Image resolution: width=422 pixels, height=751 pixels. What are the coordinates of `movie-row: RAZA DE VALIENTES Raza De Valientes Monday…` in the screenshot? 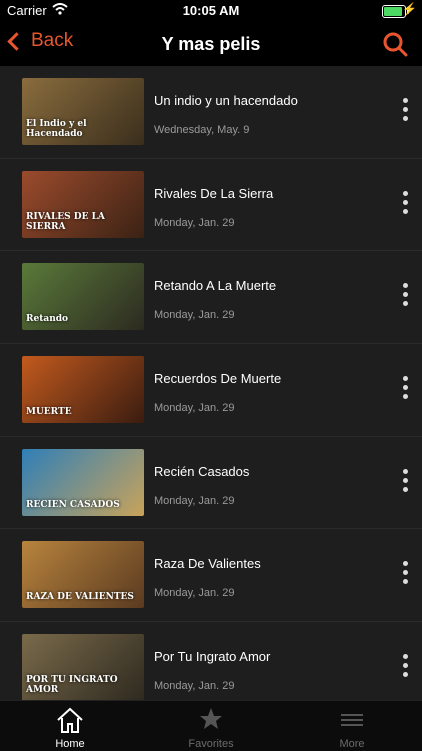 It's located at (211, 576).